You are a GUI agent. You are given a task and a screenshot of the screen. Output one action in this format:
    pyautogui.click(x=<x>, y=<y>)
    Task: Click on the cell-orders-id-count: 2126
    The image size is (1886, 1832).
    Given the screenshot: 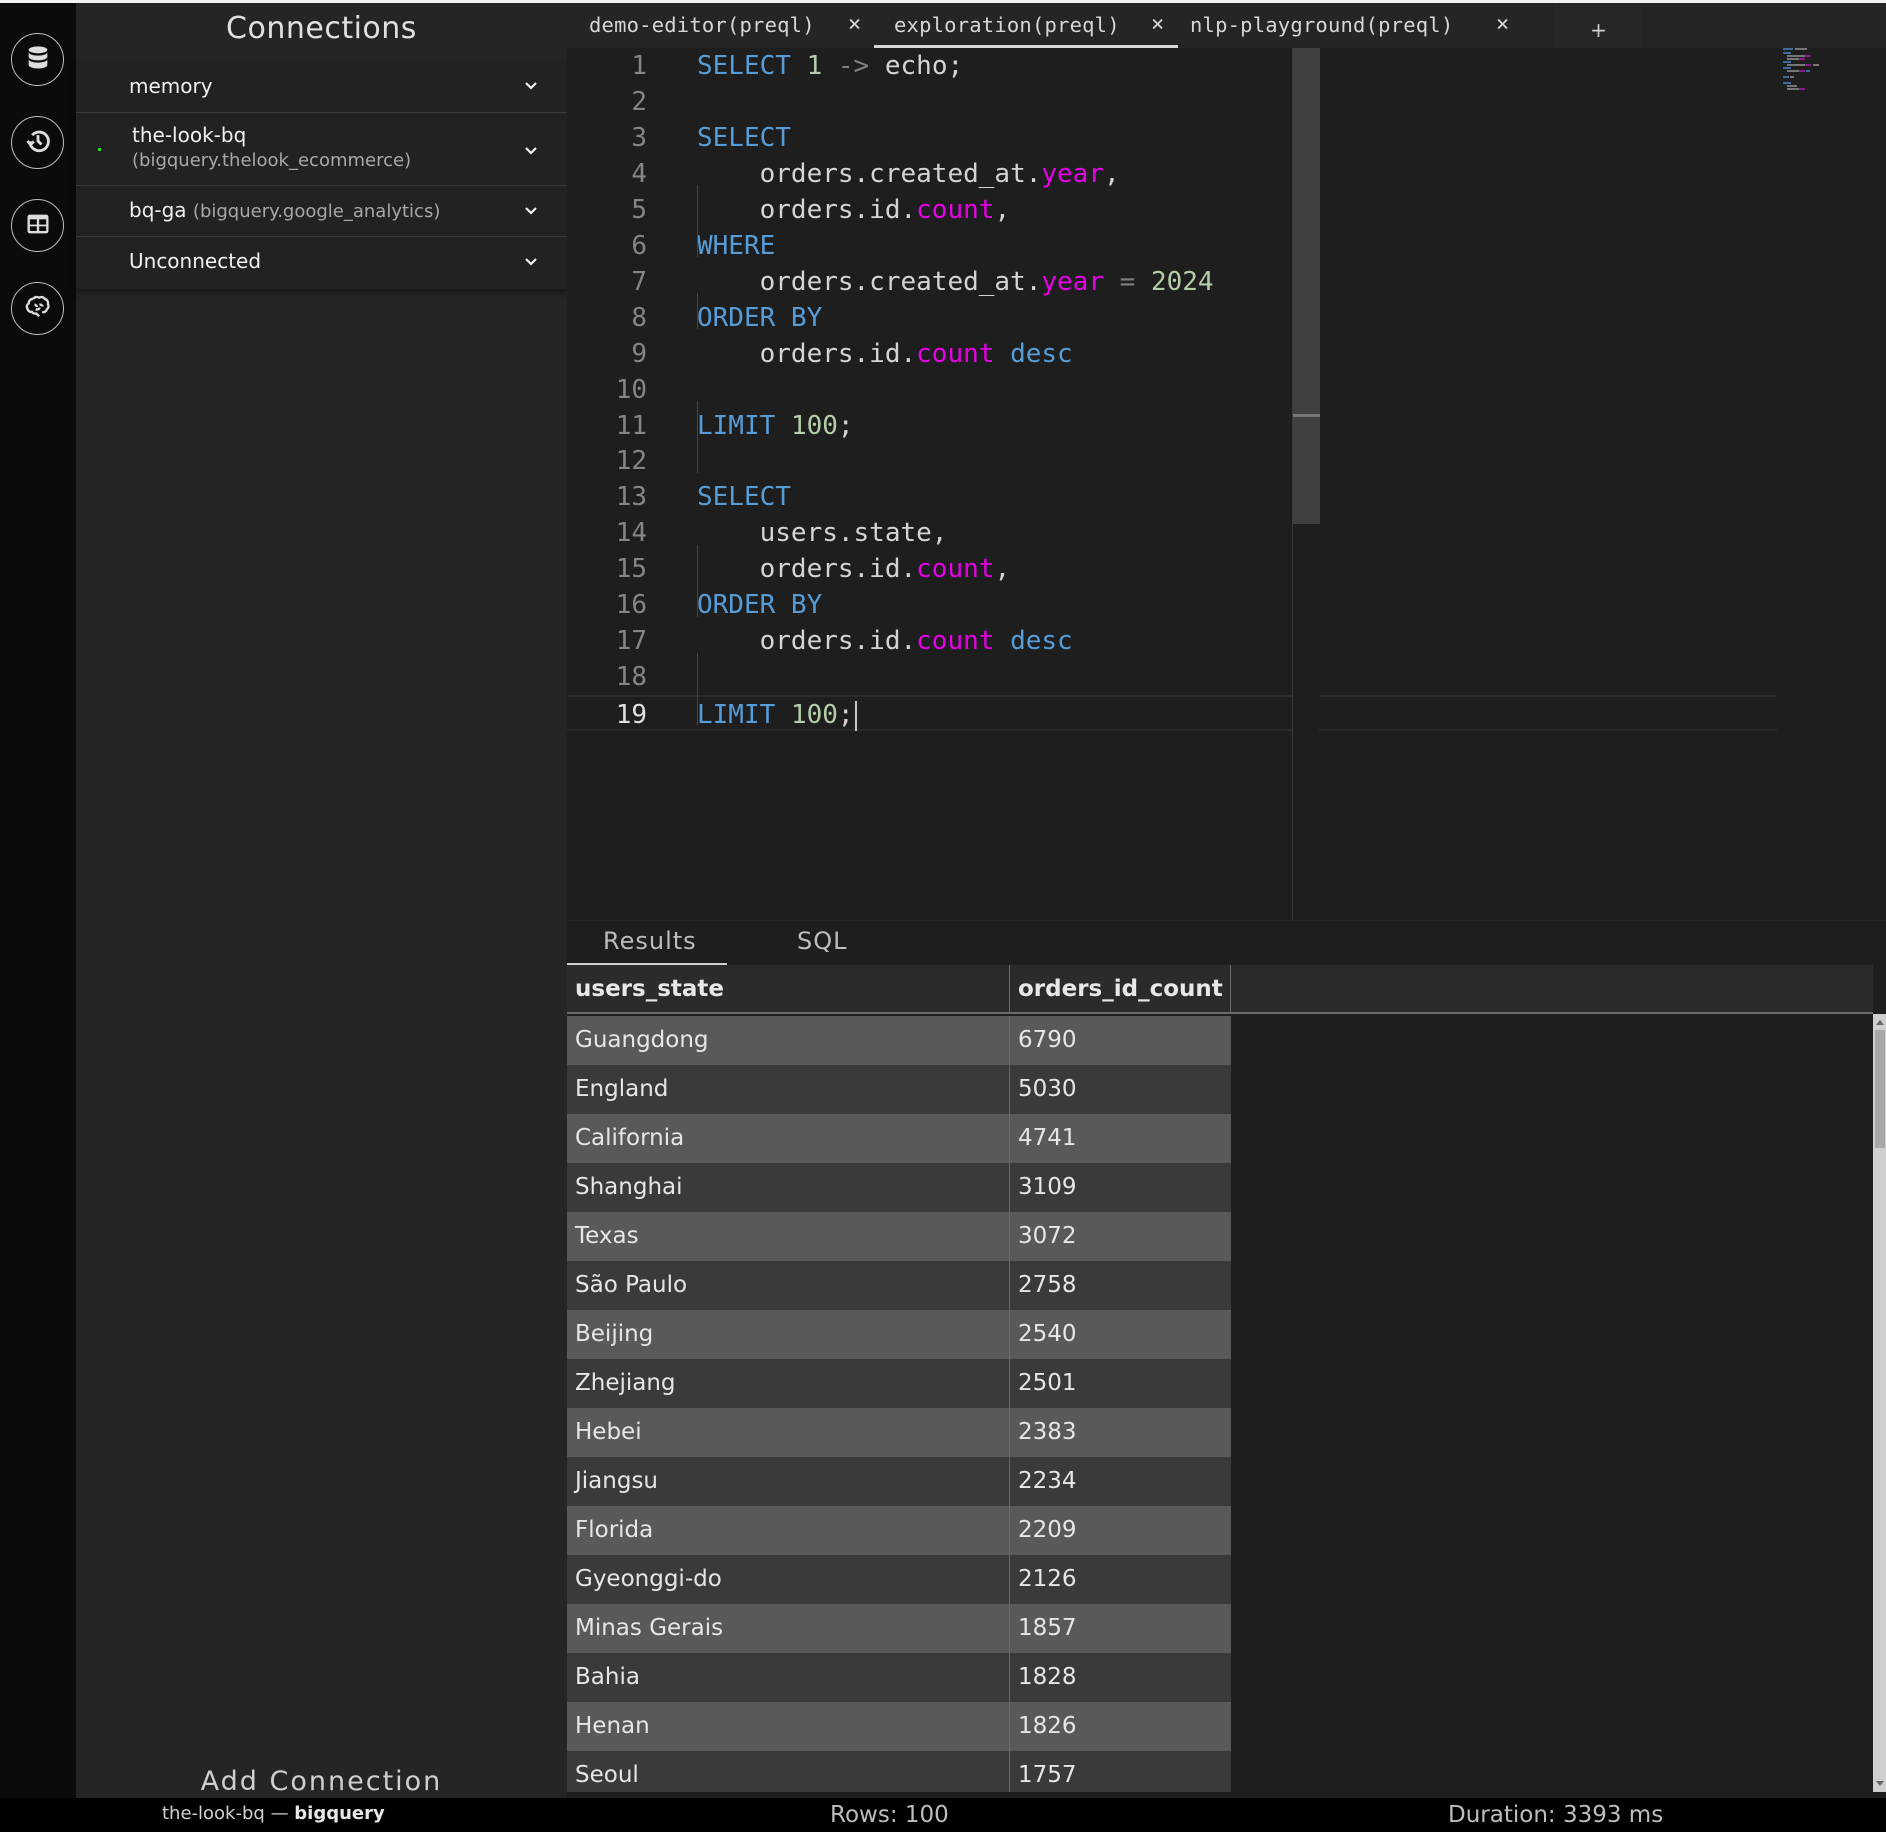 What is the action you would take?
    pyautogui.click(x=1120, y=1579)
    